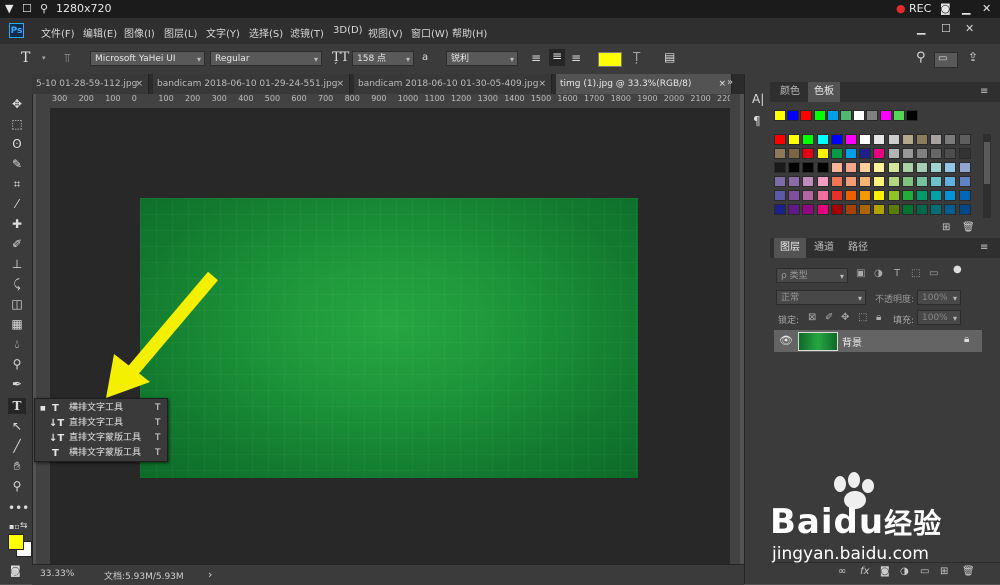 Image resolution: width=1000 pixels, height=585 pixels. What do you see at coordinates (17, 384) in the screenshot?
I see `pen-tool-icon: ✒` at bounding box center [17, 384].